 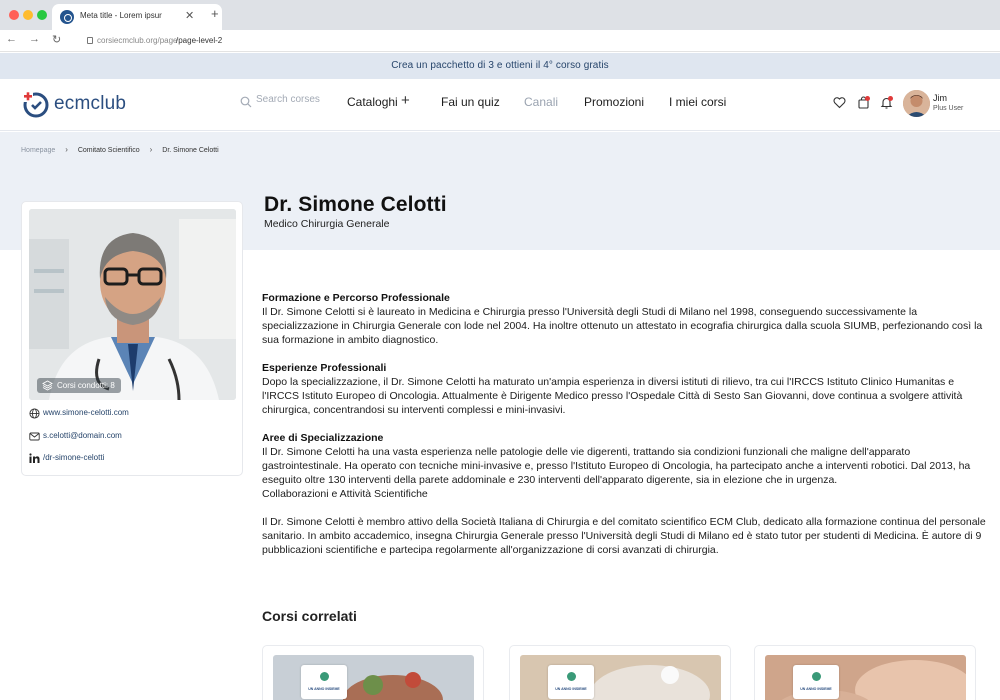 I want to click on maximize-window-button, so click(x=42, y=15).